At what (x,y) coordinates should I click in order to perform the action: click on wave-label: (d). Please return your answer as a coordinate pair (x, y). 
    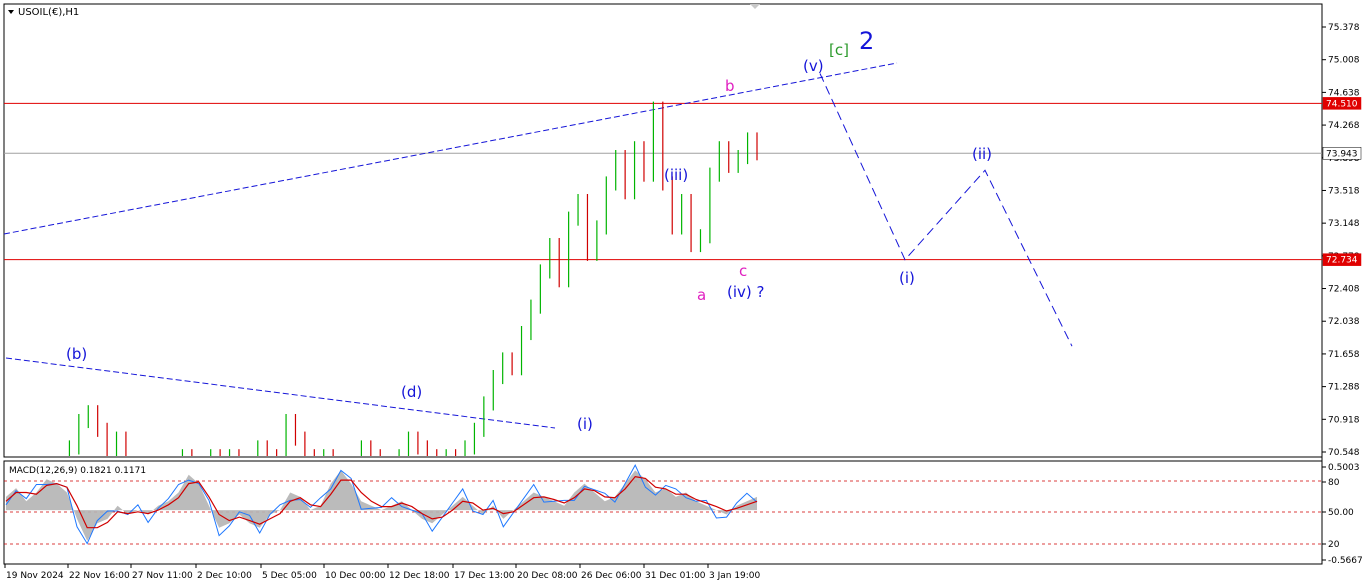
    Looking at the image, I should click on (411, 392).